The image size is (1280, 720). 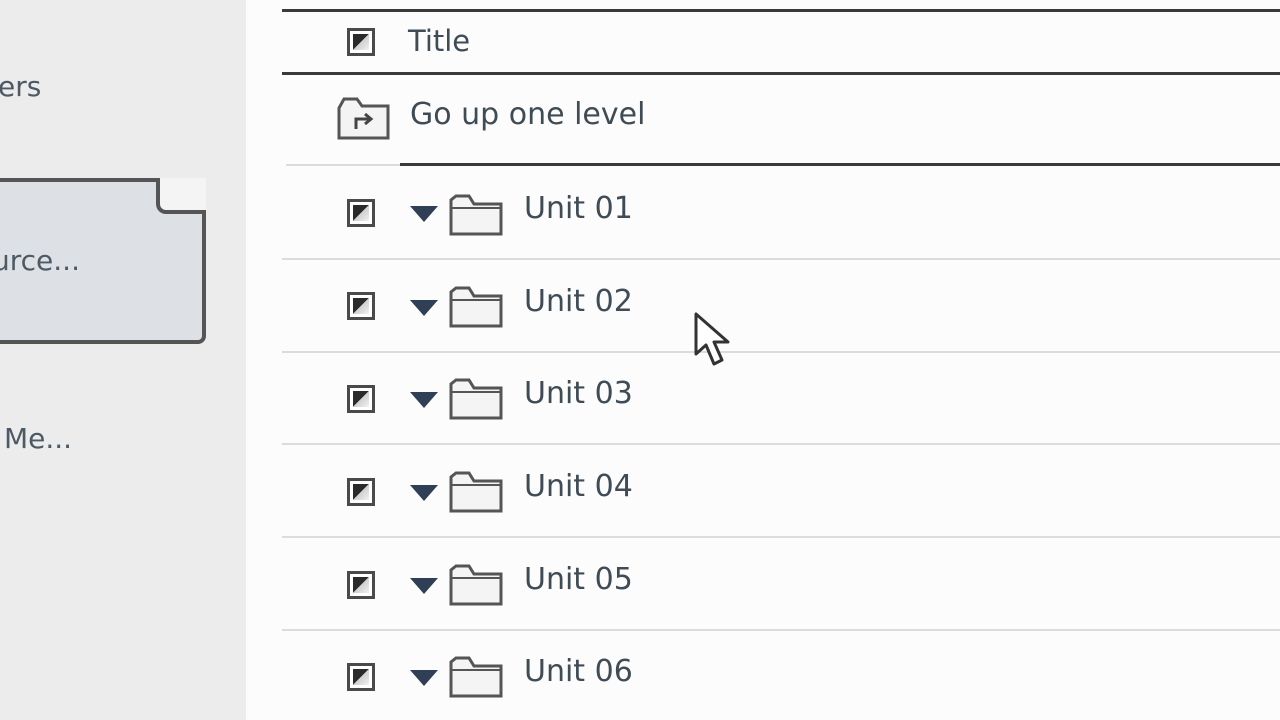 What do you see at coordinates (439, 41) in the screenshot?
I see `column-title-header: Title` at bounding box center [439, 41].